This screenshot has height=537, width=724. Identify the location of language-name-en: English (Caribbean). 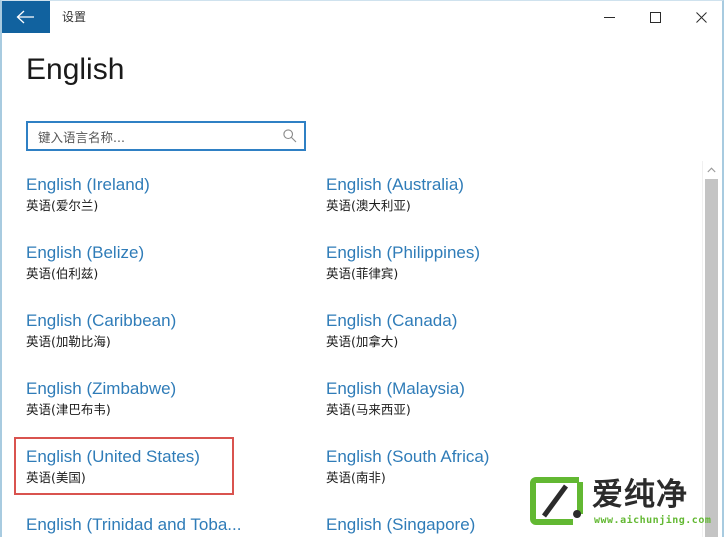
(101, 320).